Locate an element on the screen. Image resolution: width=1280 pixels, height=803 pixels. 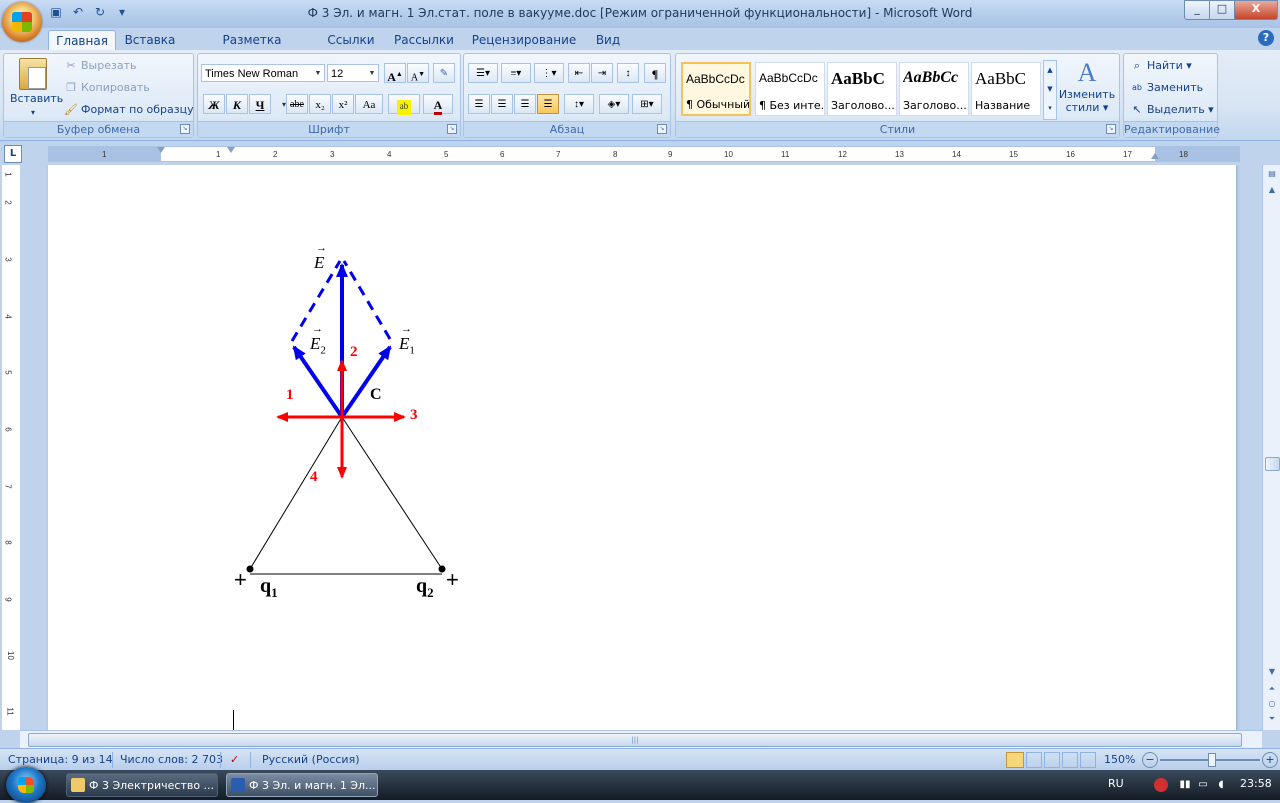
clock: 23:58 is located at coordinates (1256, 783).